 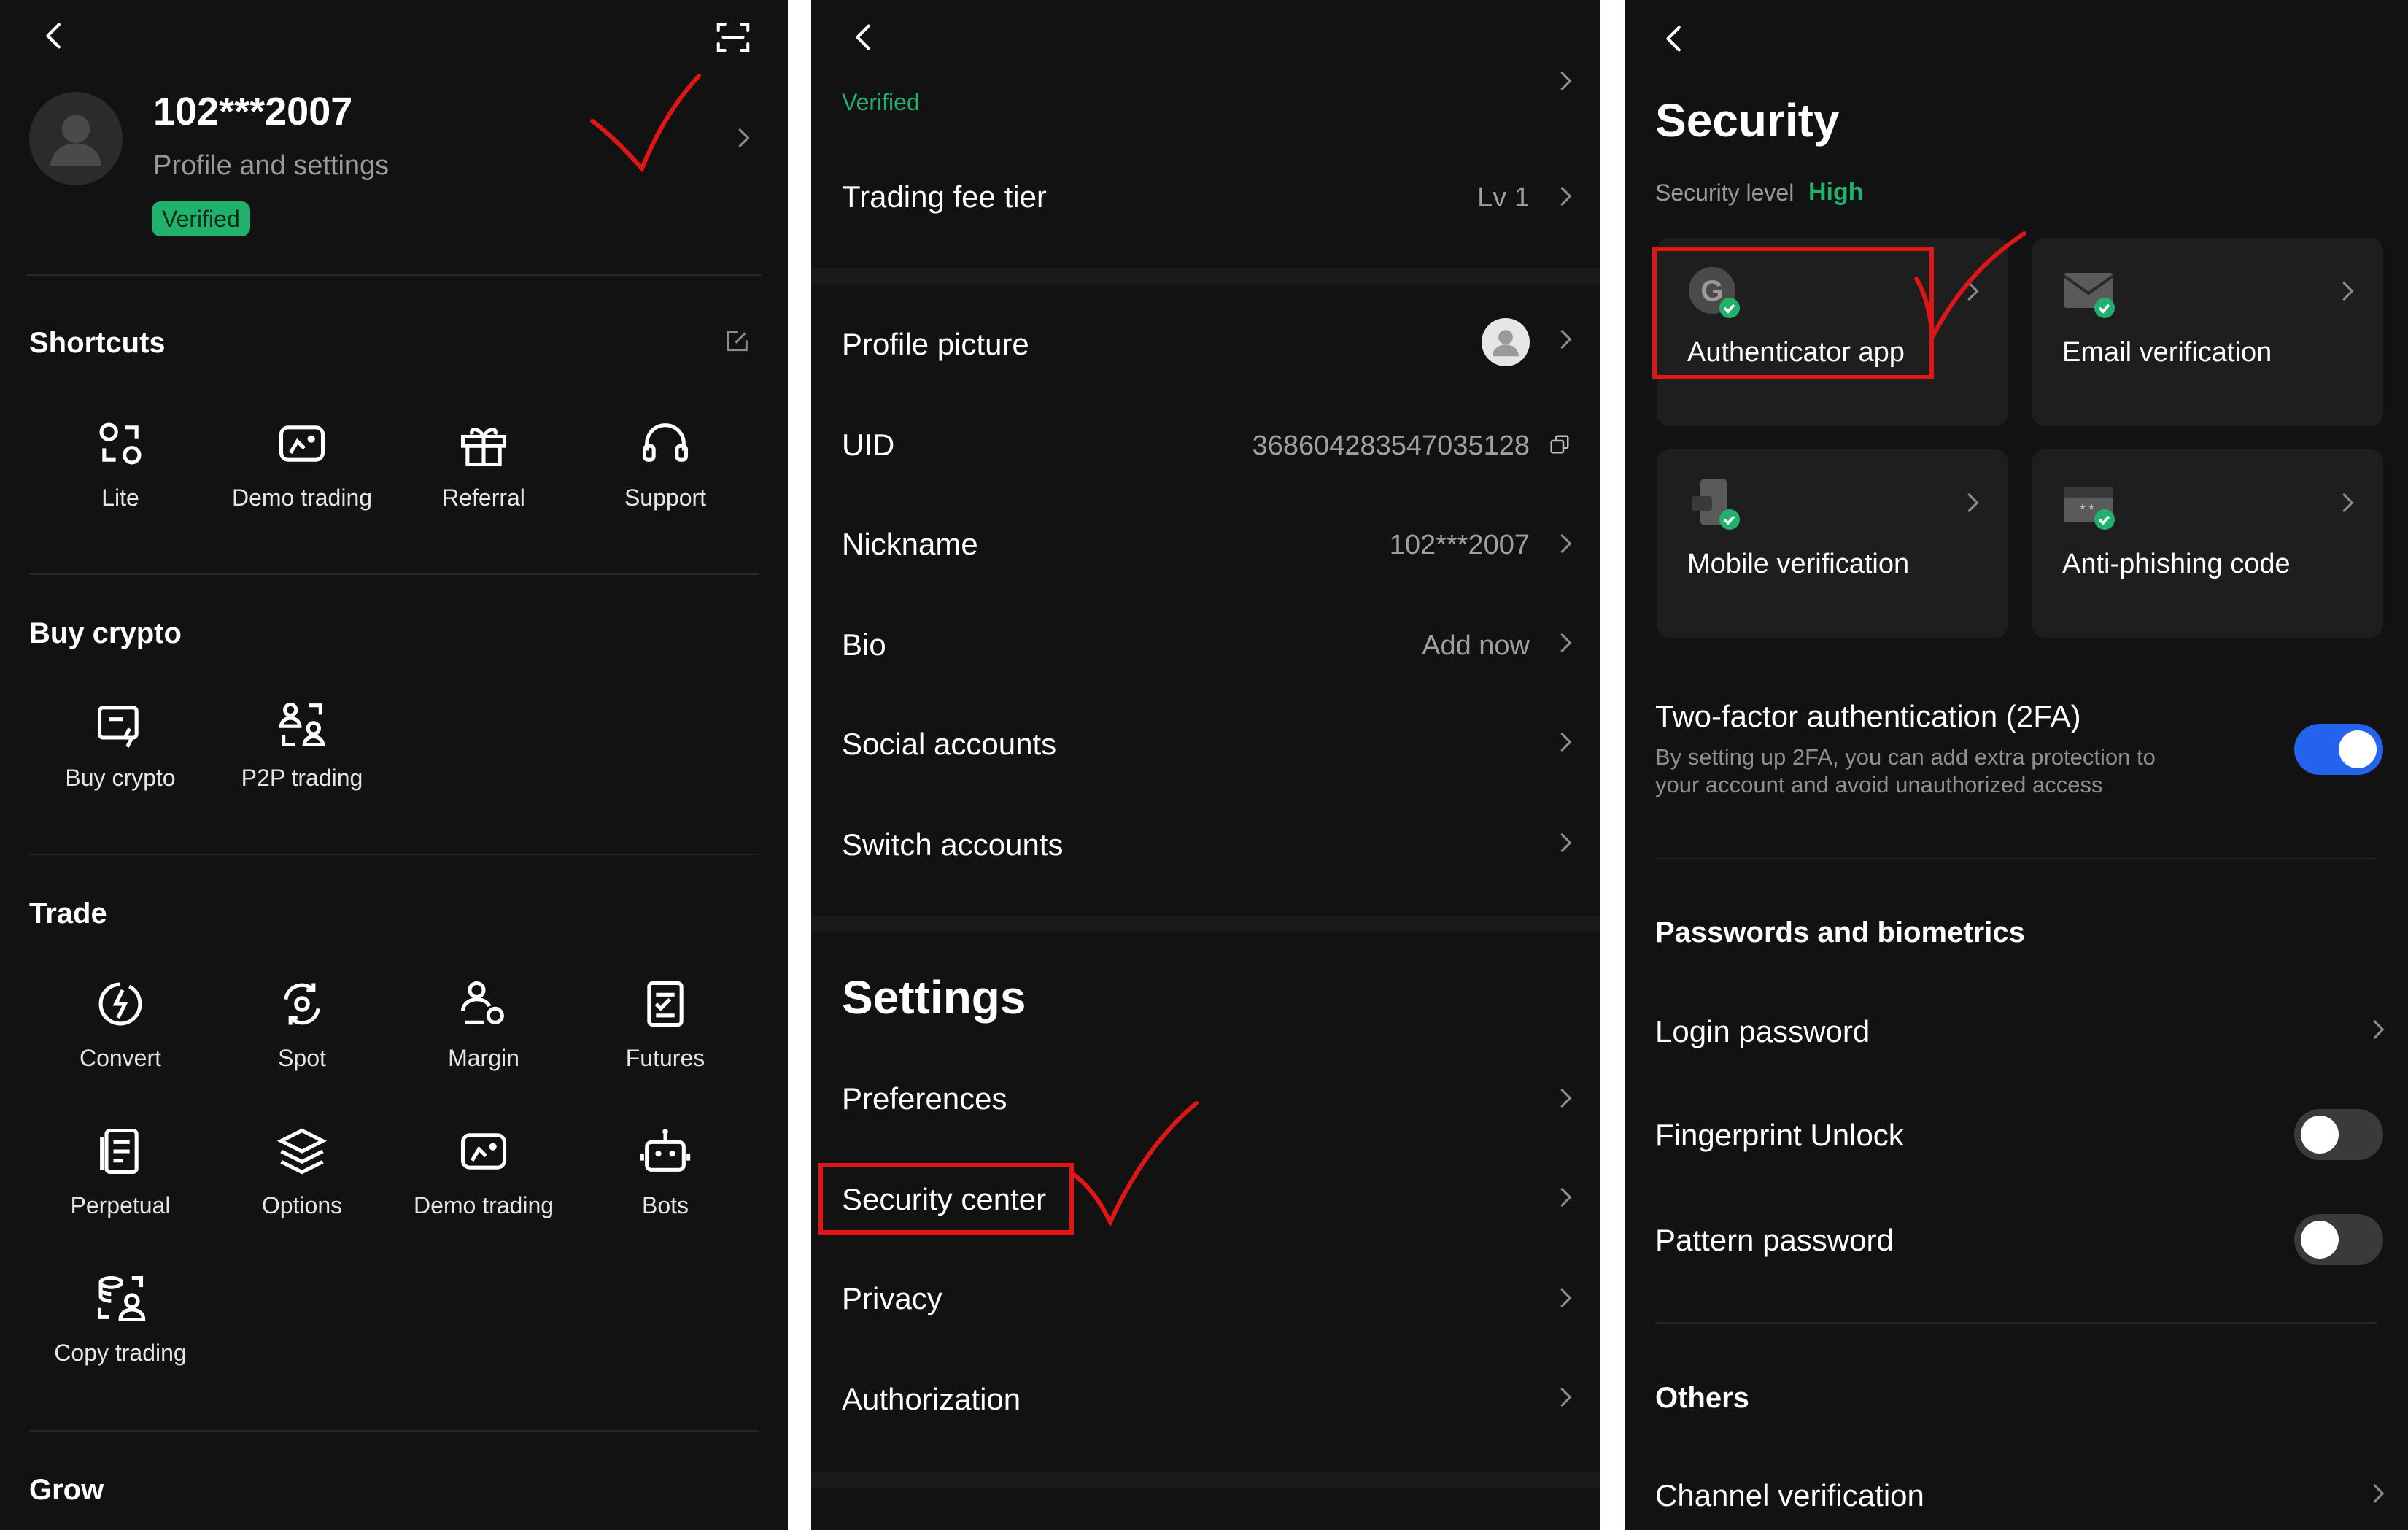 I want to click on username: 102***2007, so click(x=253, y=112).